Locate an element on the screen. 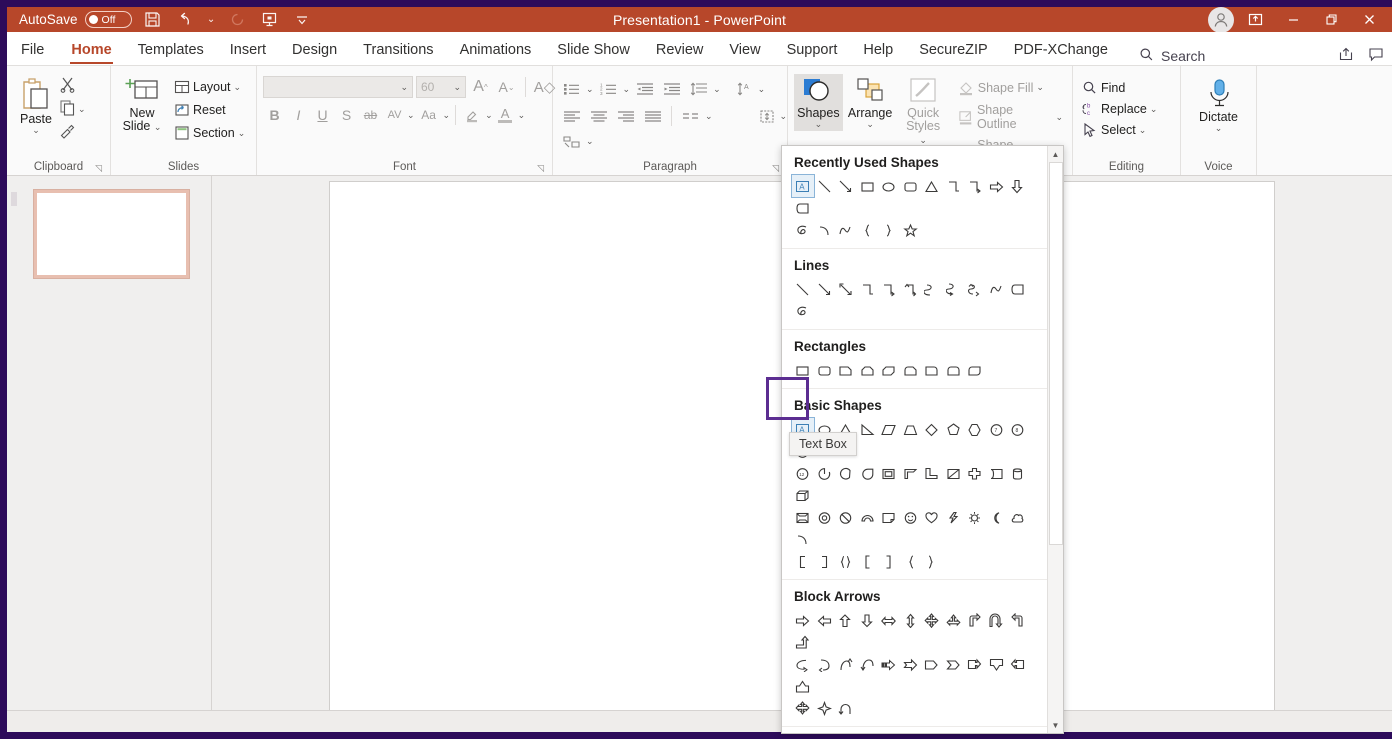  shape-cloud is located at coordinates (1018, 517).